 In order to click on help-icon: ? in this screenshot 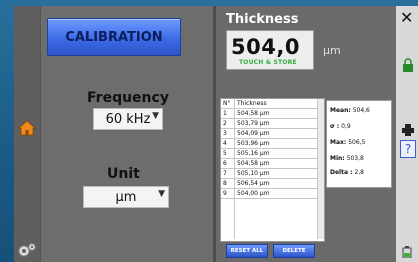, I will do `click(408, 149)`.